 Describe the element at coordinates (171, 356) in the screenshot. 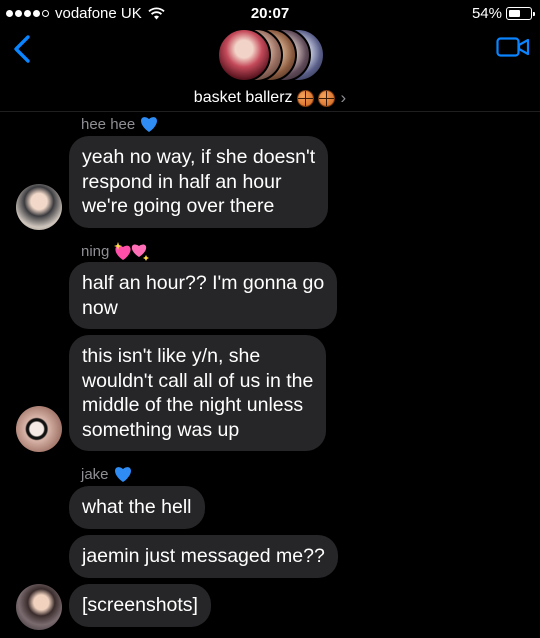

I see `message-line: this isn't like y/n, she` at that location.